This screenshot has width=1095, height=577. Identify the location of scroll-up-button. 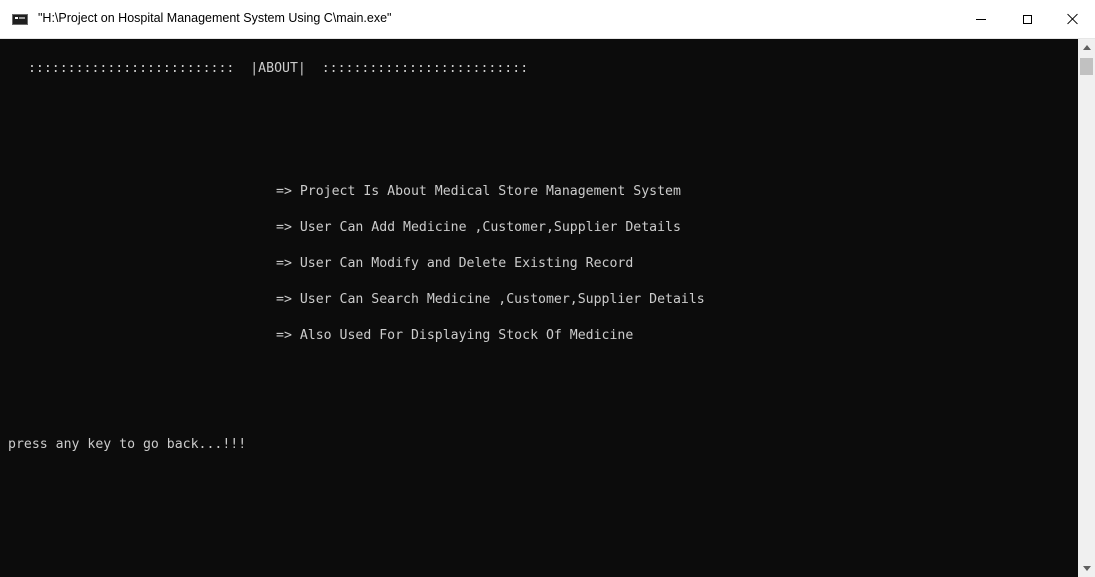
(1086, 47).